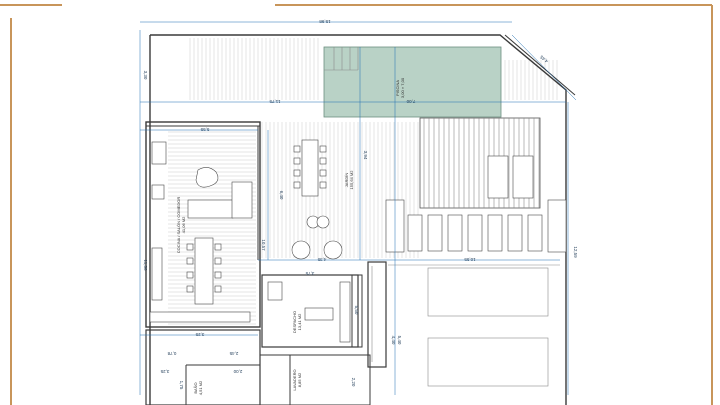 The height and width of the screenshot is (405, 720). Describe the element at coordinates (351, 180) in the screenshot. I see `garden-area-label: 155,64 M2` at that location.